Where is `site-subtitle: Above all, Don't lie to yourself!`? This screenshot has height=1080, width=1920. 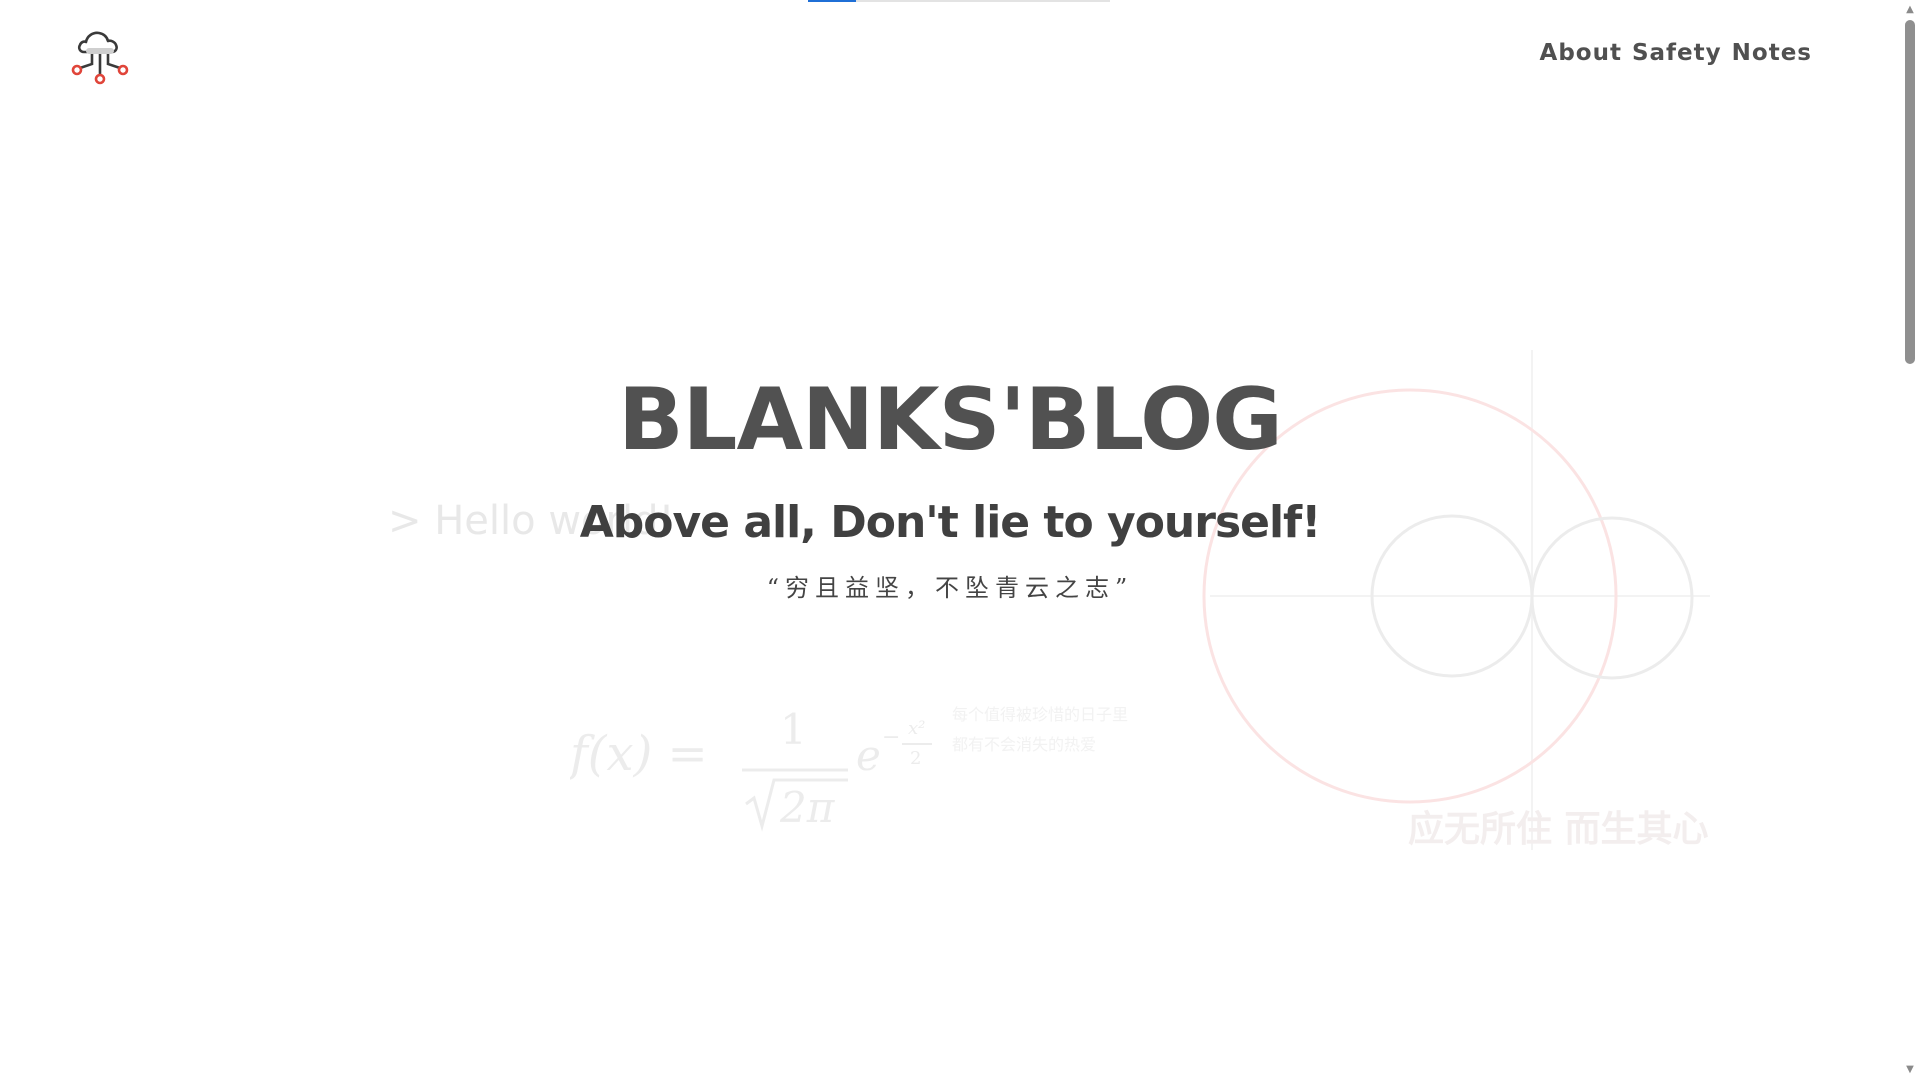 site-subtitle: Above all, Don't lie to yourself! is located at coordinates (950, 522).